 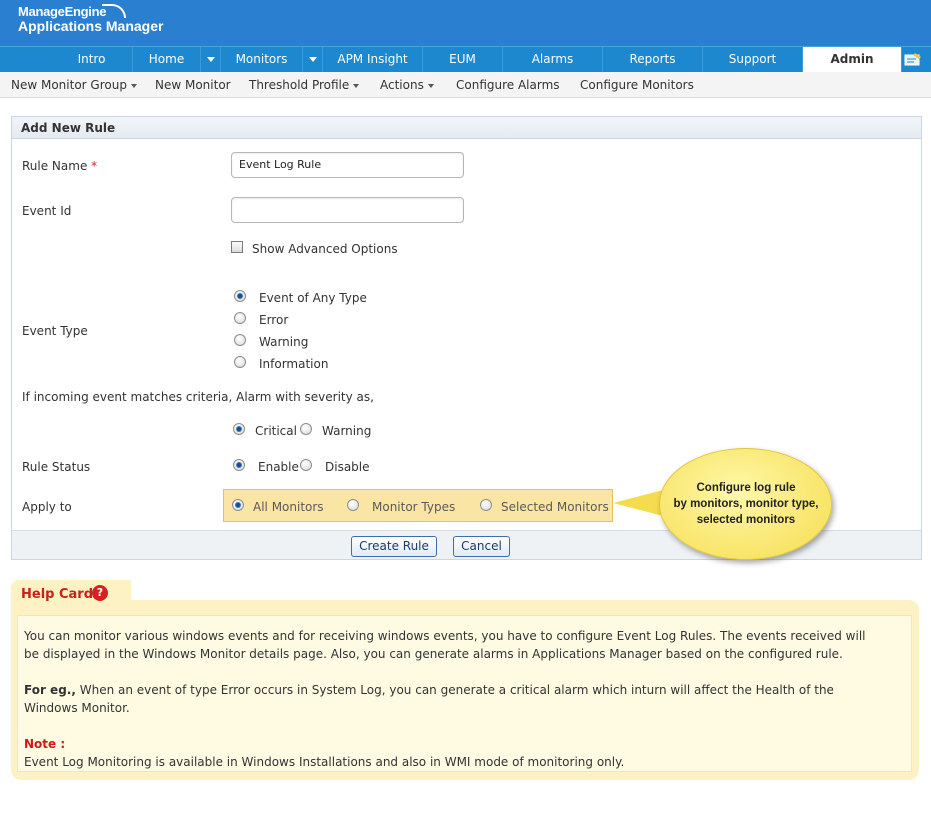 What do you see at coordinates (465, 23) in the screenshot?
I see `top-banner: ManageEngine Applications Manager` at bounding box center [465, 23].